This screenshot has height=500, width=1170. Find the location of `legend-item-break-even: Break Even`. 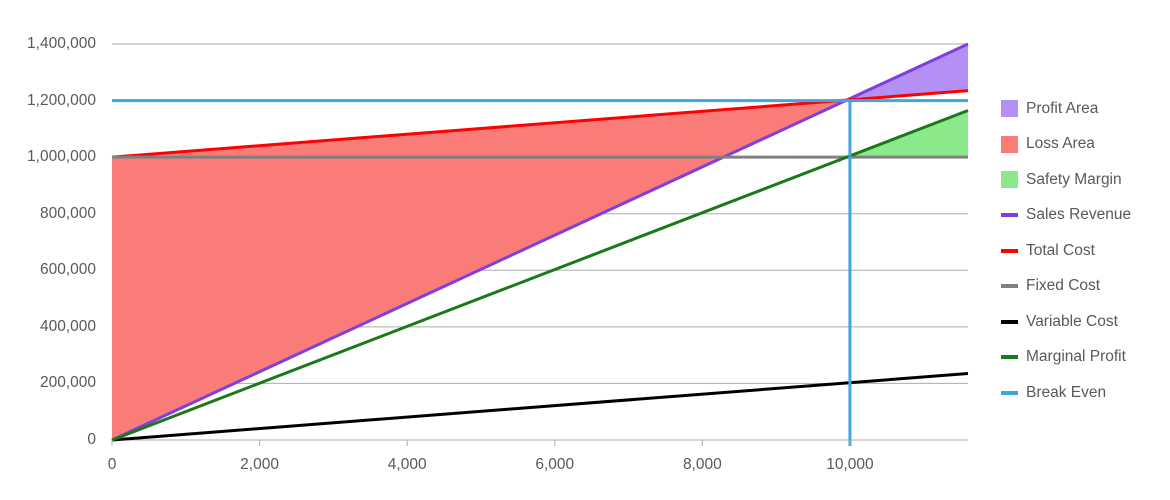

legend-item-break-even: Break Even is located at coordinates (1085, 393).